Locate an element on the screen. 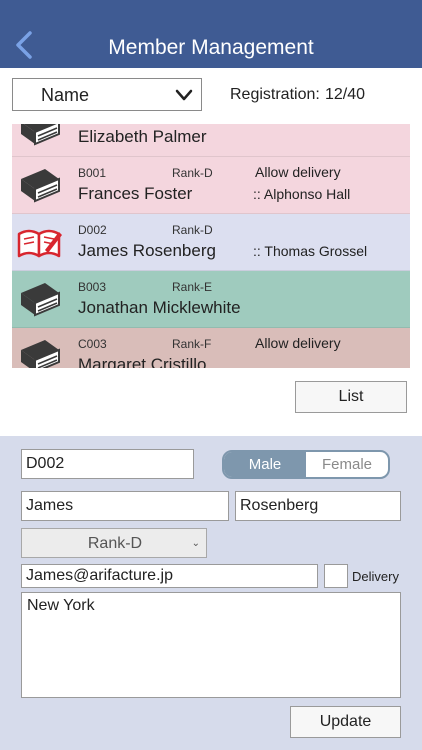 The height and width of the screenshot is (750, 422). member-code: B001 is located at coordinates (92, 173).